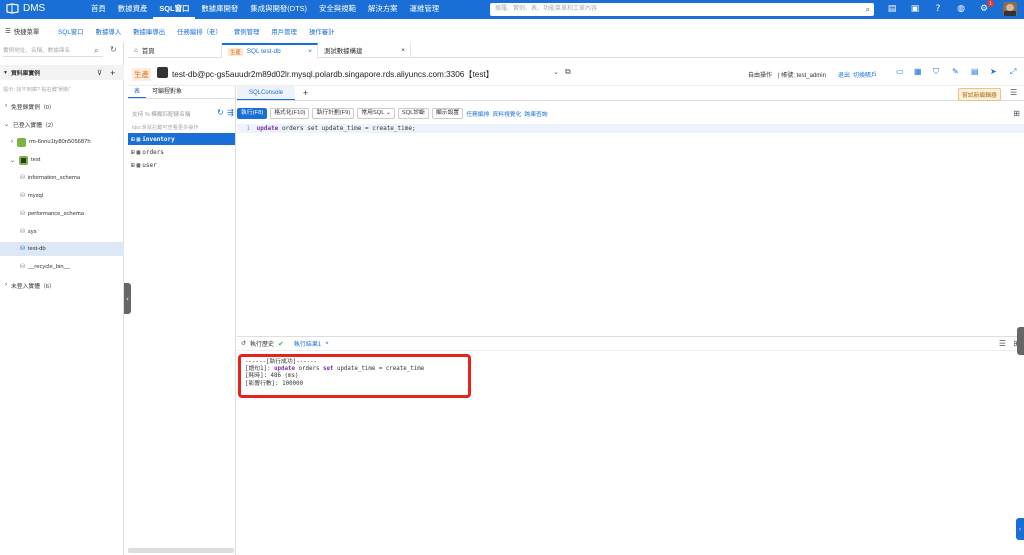  I want to click on ticket-icon: ▣, so click(915, 9).